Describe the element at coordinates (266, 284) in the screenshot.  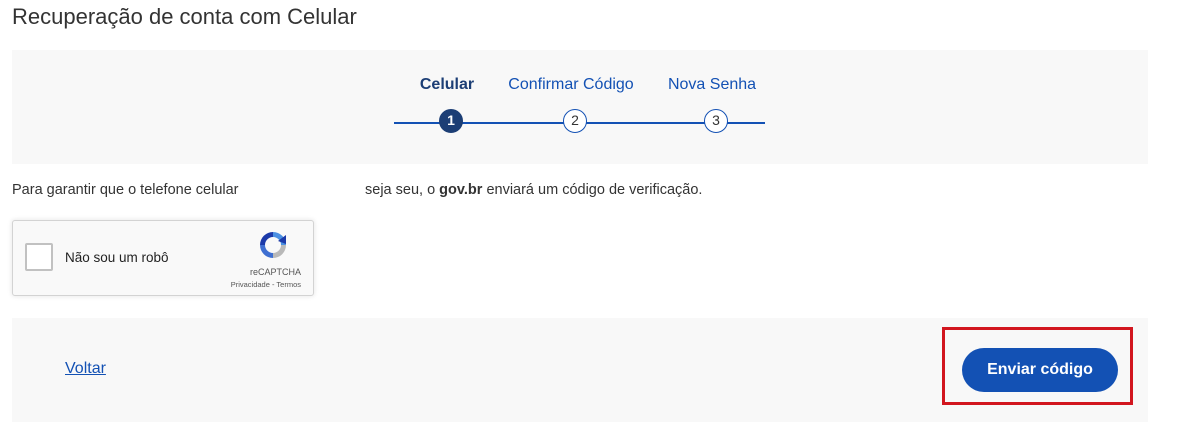
I see `recaptcha-links: Privacidade - Termos` at that location.